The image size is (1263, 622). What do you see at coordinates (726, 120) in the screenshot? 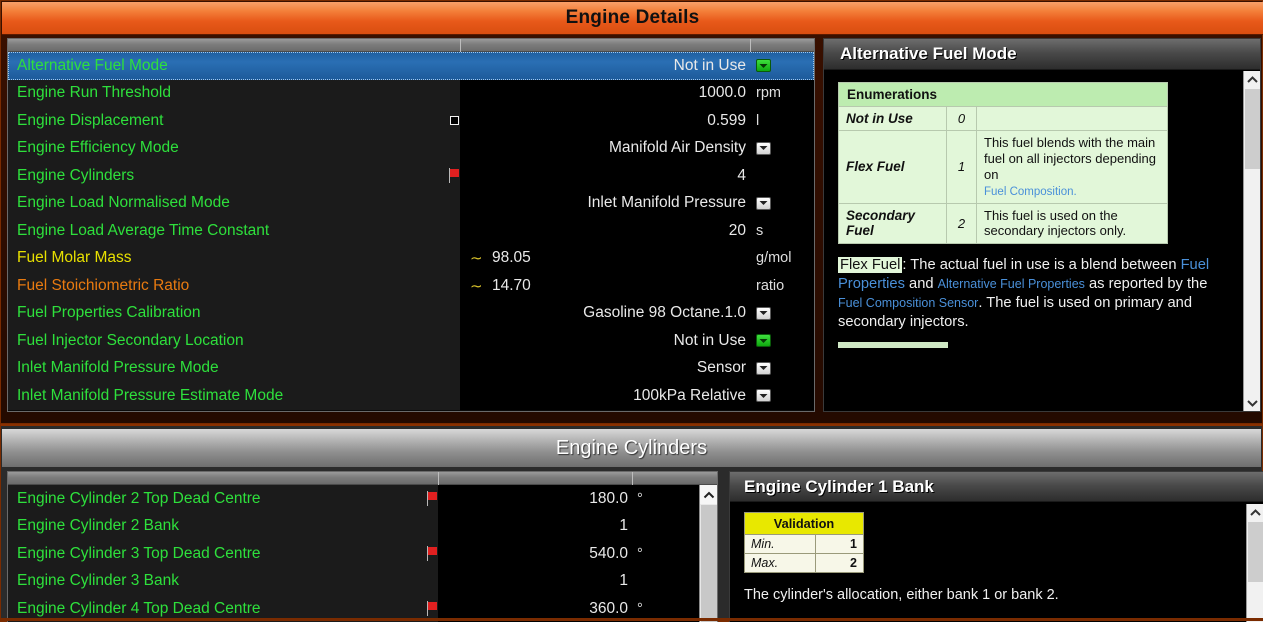
I see `property-value: 0.599` at bounding box center [726, 120].